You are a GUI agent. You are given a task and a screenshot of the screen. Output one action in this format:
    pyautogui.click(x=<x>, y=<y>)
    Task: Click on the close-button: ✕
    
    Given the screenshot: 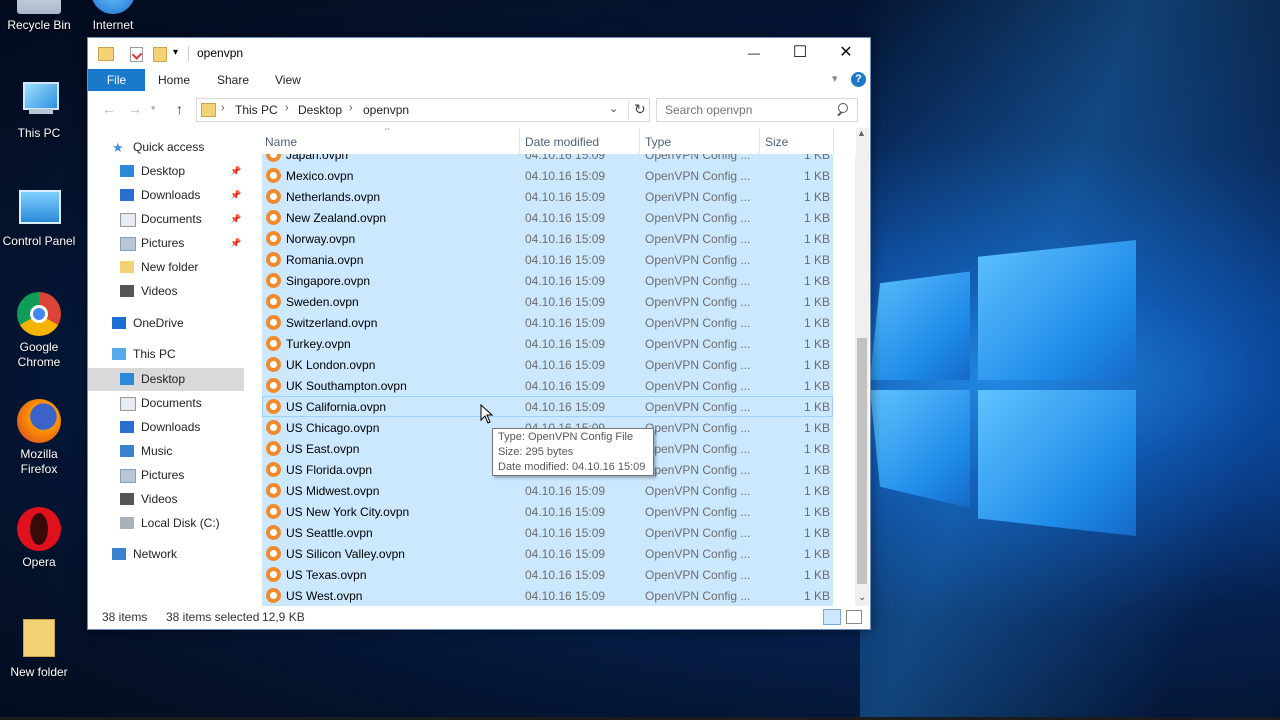 What is the action you would take?
    pyautogui.click(x=846, y=53)
    